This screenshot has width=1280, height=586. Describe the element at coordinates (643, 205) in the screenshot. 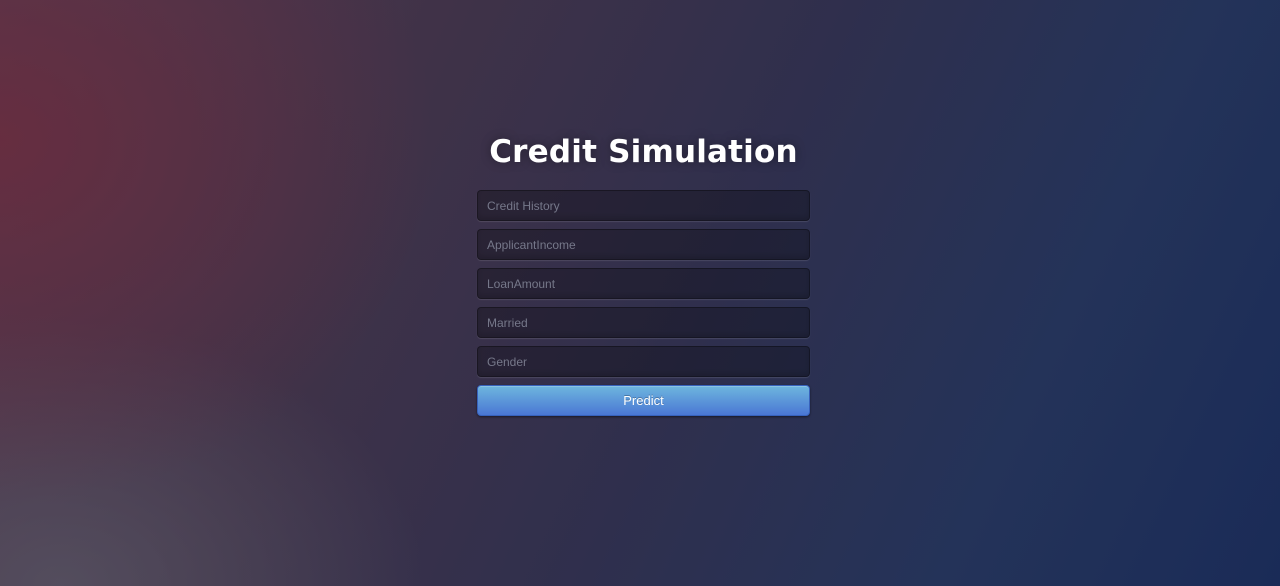

I see `credit-history-input` at that location.